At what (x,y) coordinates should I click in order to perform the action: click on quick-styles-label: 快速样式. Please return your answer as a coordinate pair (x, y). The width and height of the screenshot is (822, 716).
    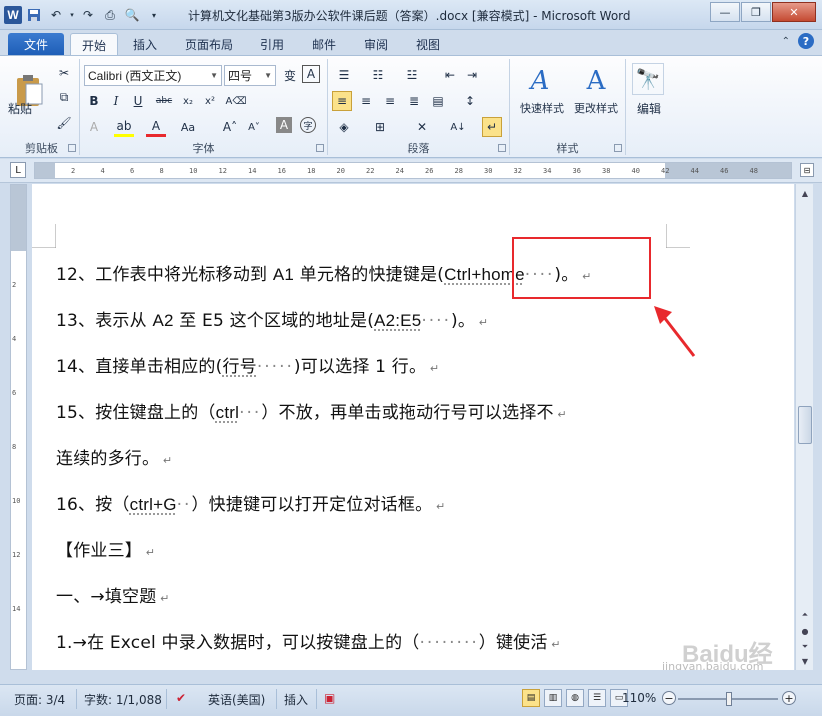
    Looking at the image, I should click on (542, 108).